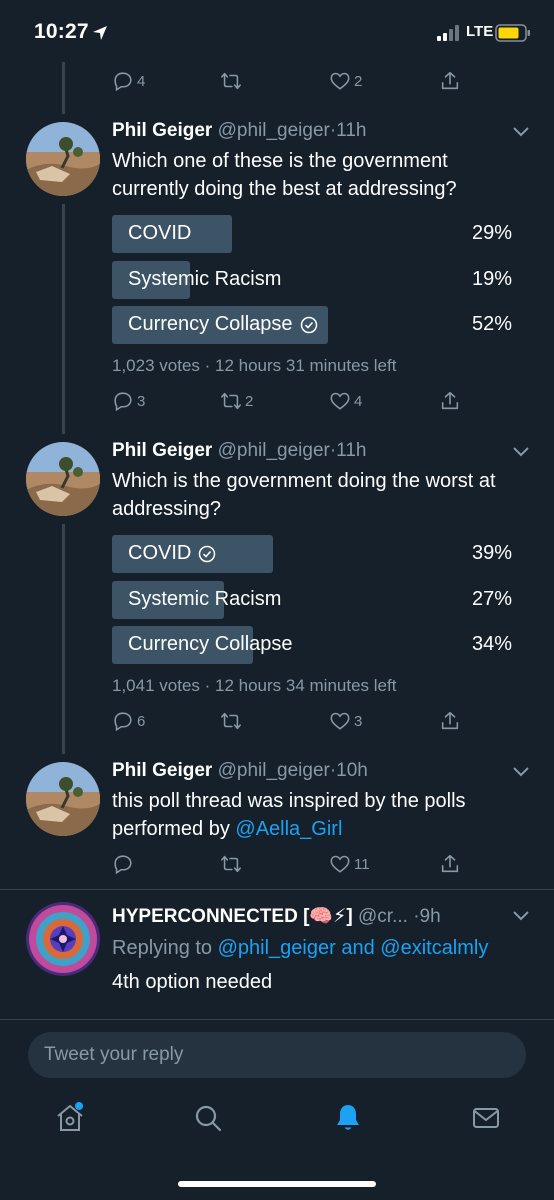  I want to click on poll-option: Currency Collapse 52%, so click(313, 325).